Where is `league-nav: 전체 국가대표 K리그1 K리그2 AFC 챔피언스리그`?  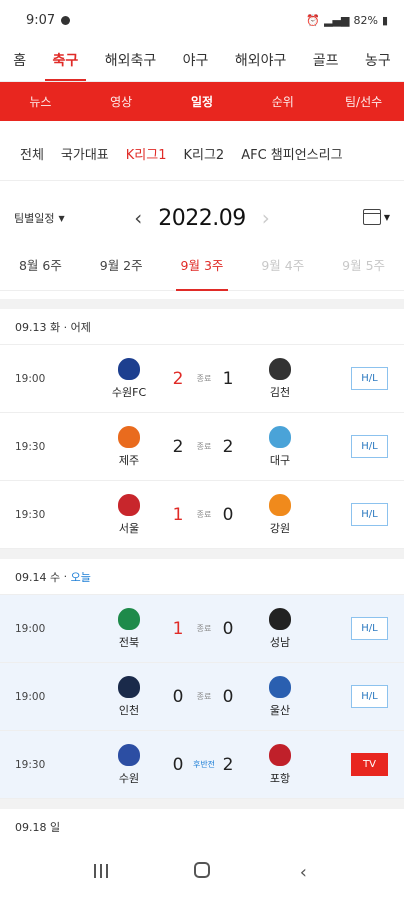
league-nav: 전체 국가대표 K리그1 K리그2 AFC 챔피언스리그 is located at coordinates (202, 154).